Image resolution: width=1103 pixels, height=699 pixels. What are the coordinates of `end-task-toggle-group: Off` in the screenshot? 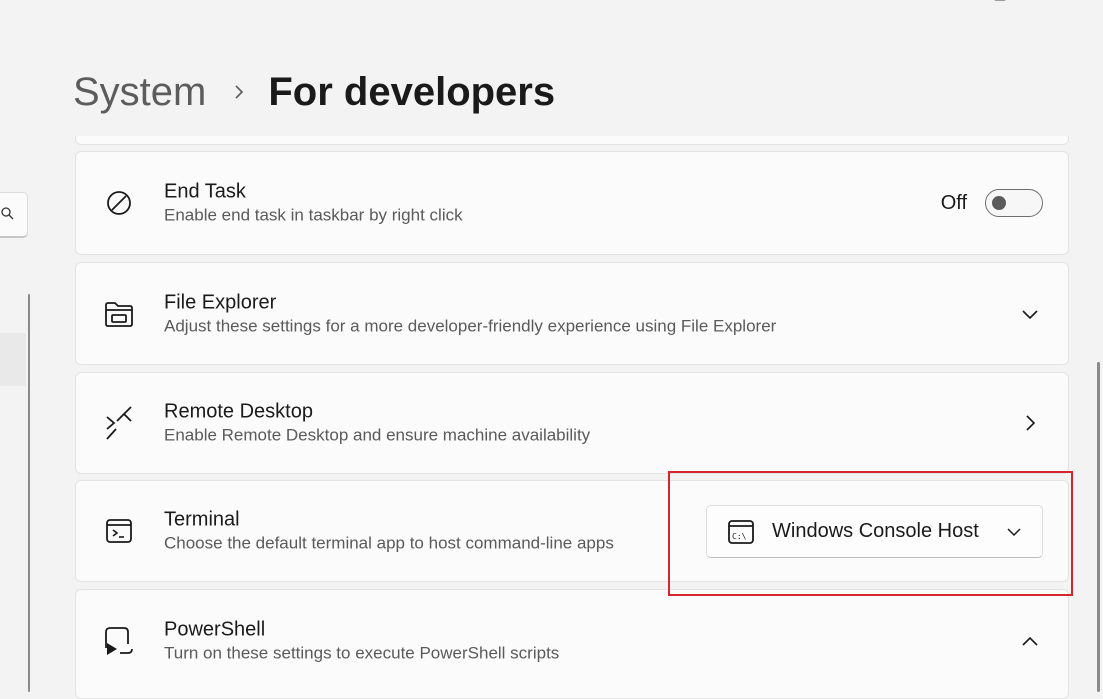 It's located at (992, 203).